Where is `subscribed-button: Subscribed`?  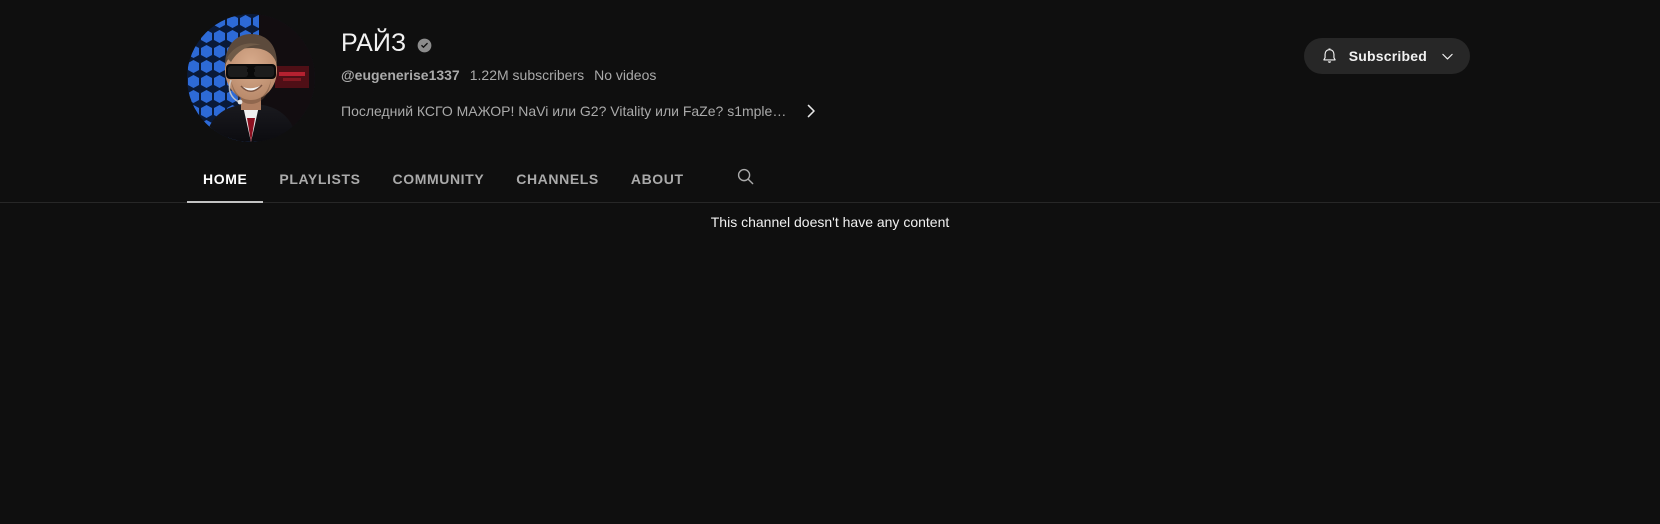
subscribed-button: Subscribed is located at coordinates (1386, 56).